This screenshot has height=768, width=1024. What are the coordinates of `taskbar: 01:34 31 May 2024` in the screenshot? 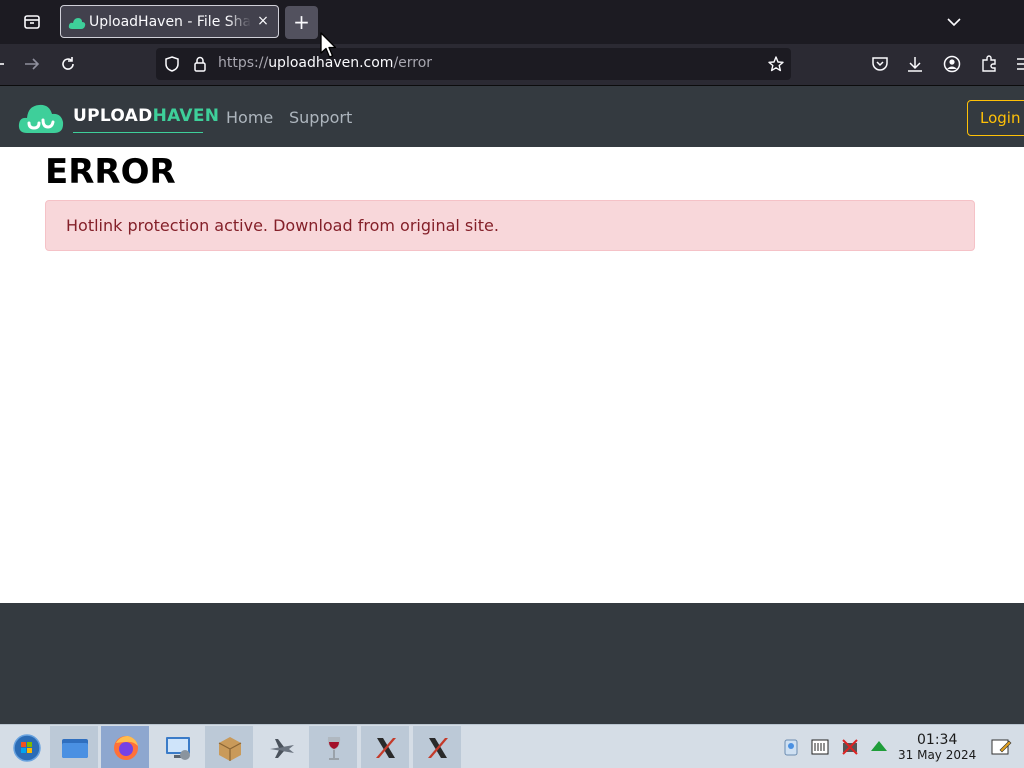 It's located at (512, 746).